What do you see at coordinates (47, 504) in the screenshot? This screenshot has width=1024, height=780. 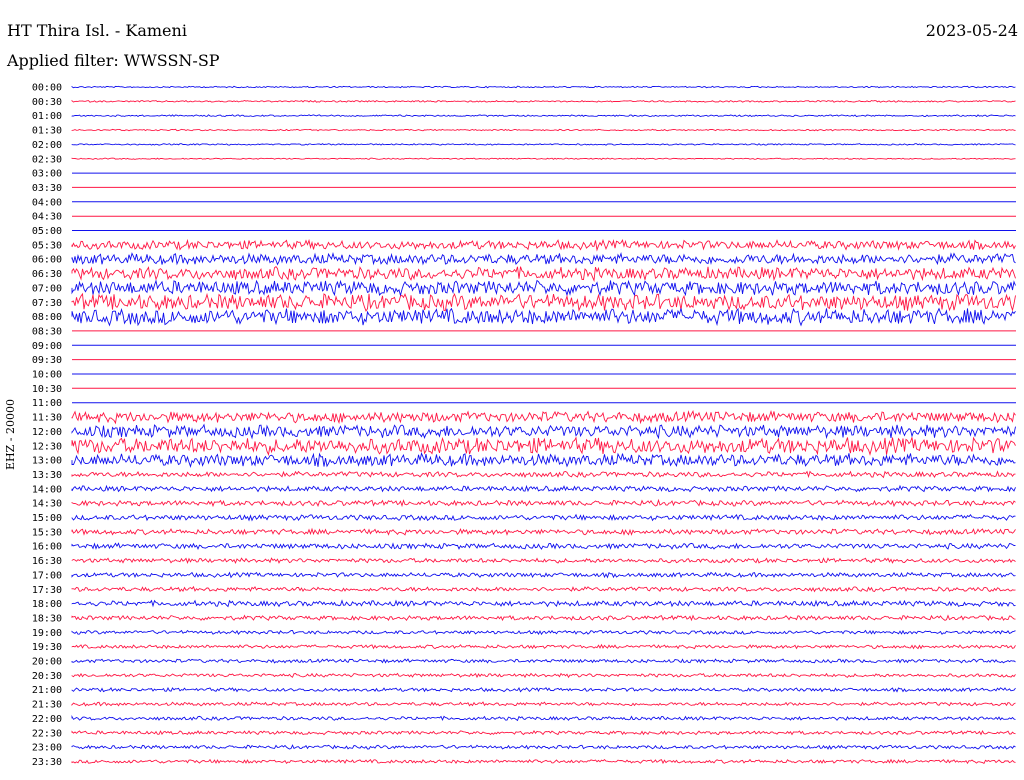 I see `time-tick-label: 14:30` at bounding box center [47, 504].